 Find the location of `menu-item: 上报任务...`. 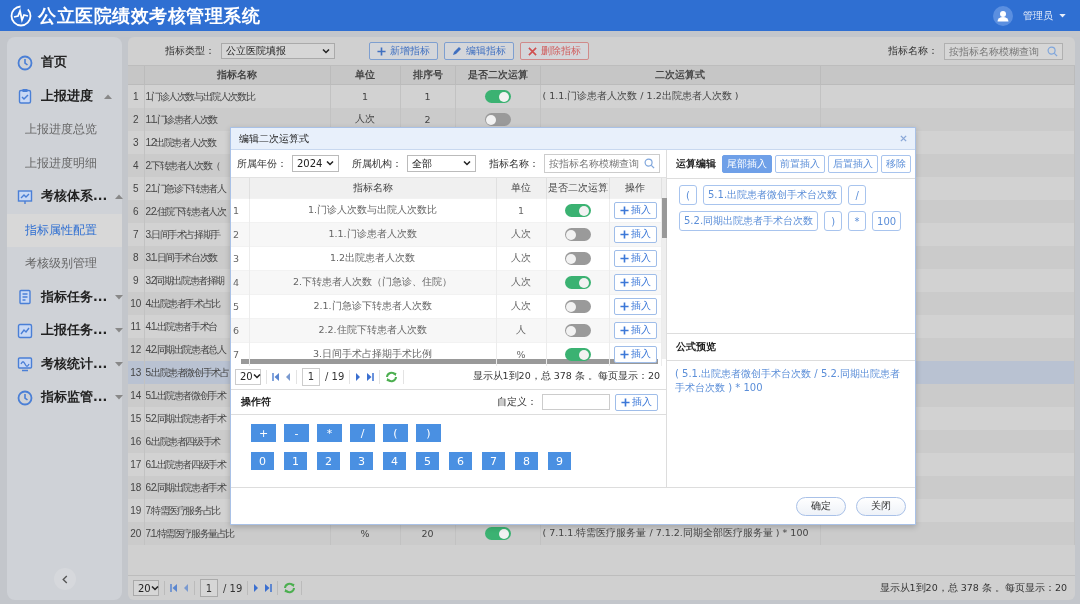

menu-item: 上报任务... is located at coordinates (64, 331).